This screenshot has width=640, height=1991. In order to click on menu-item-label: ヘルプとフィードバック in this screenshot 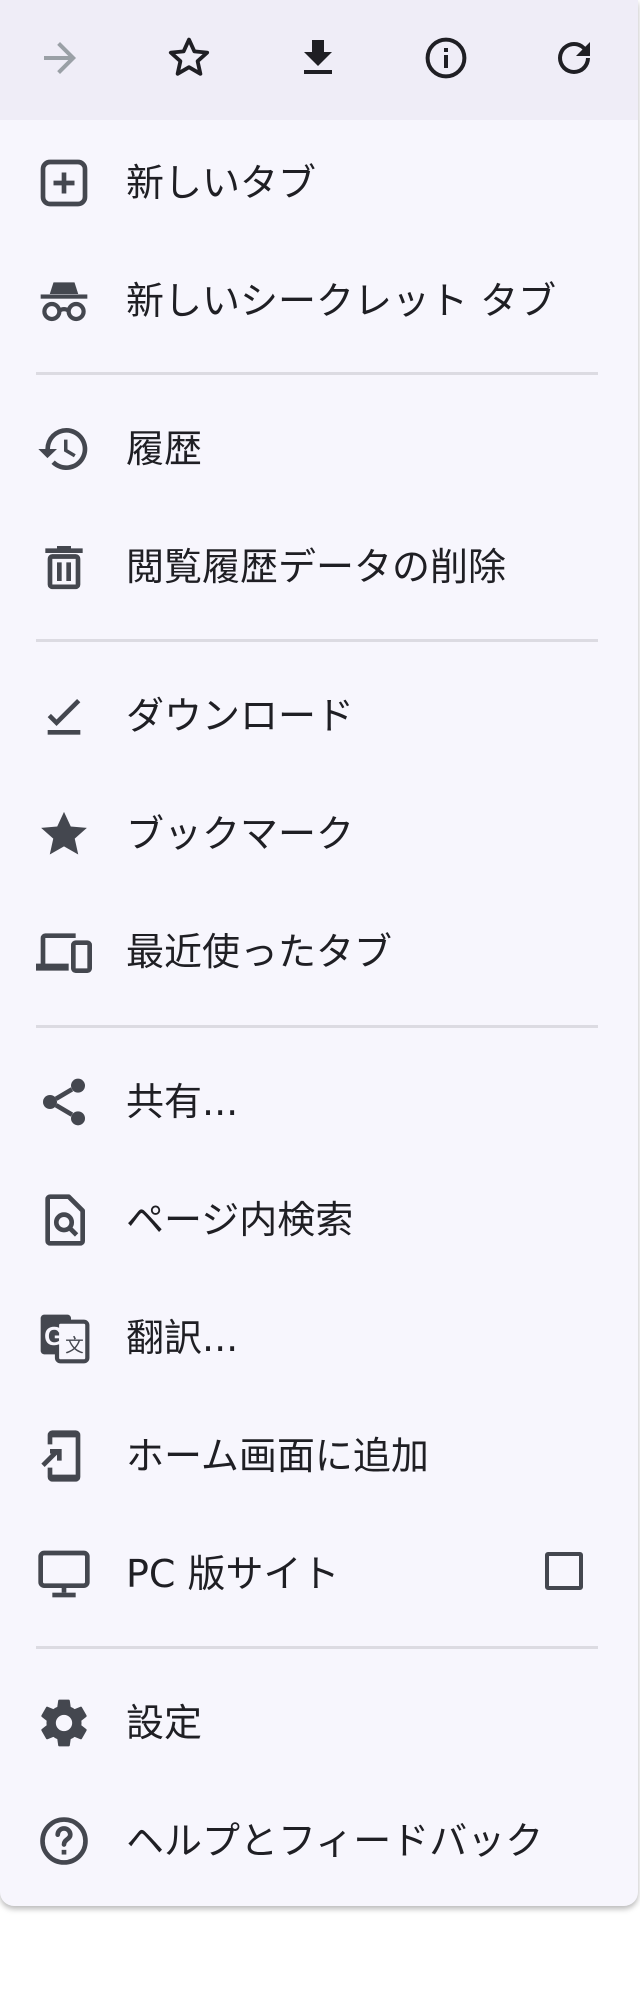, I will do `click(335, 1841)`.